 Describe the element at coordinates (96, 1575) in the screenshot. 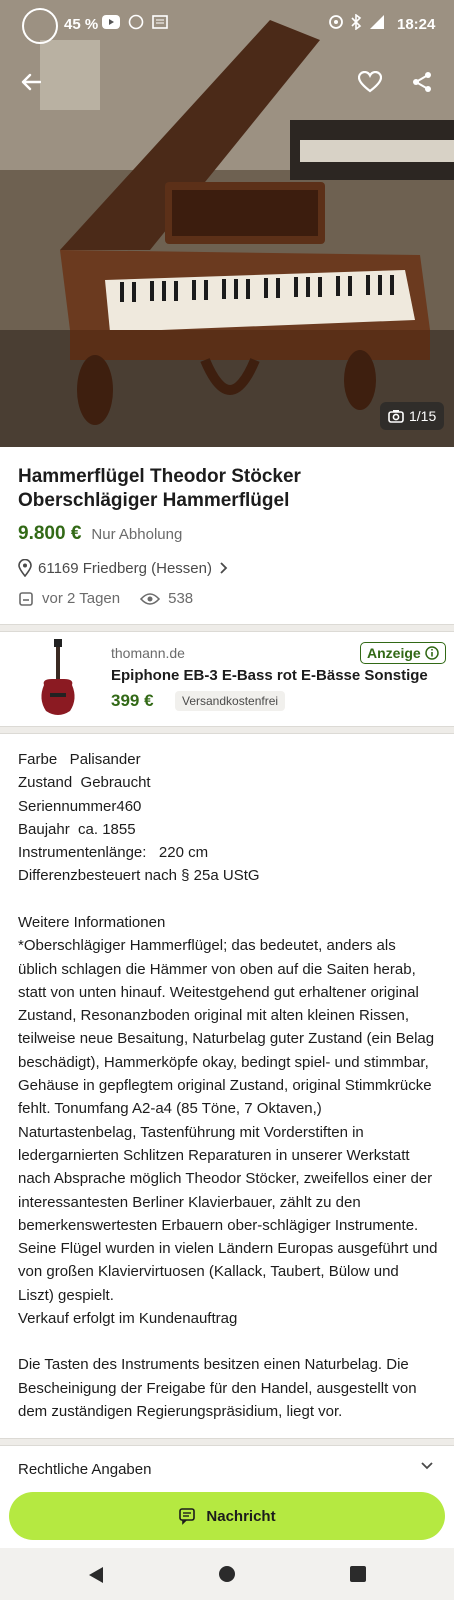

I see `nav-back-icon` at that location.